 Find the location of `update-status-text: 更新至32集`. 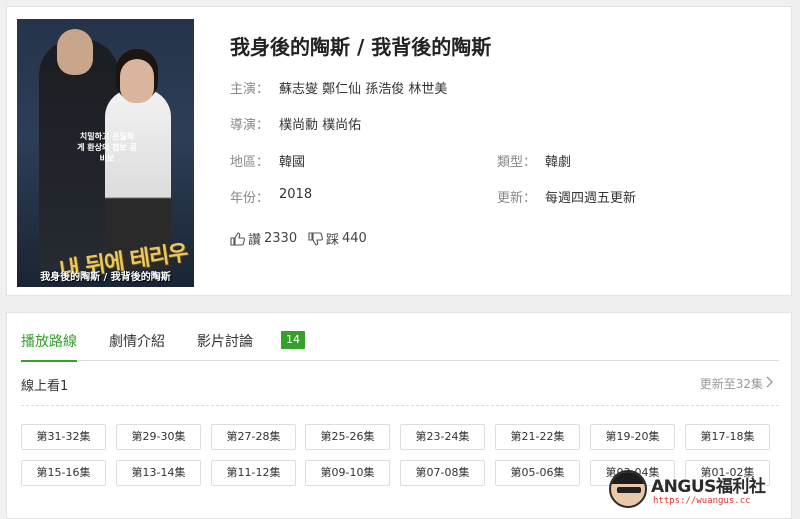

update-status-text: 更新至32集 is located at coordinates (731, 384).